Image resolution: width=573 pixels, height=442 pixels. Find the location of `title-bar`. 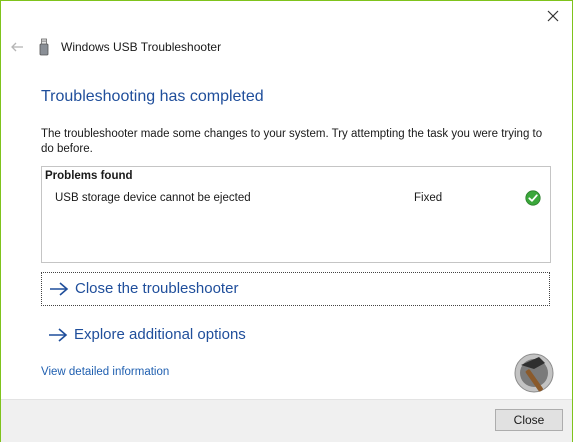

title-bar is located at coordinates (286, 16).